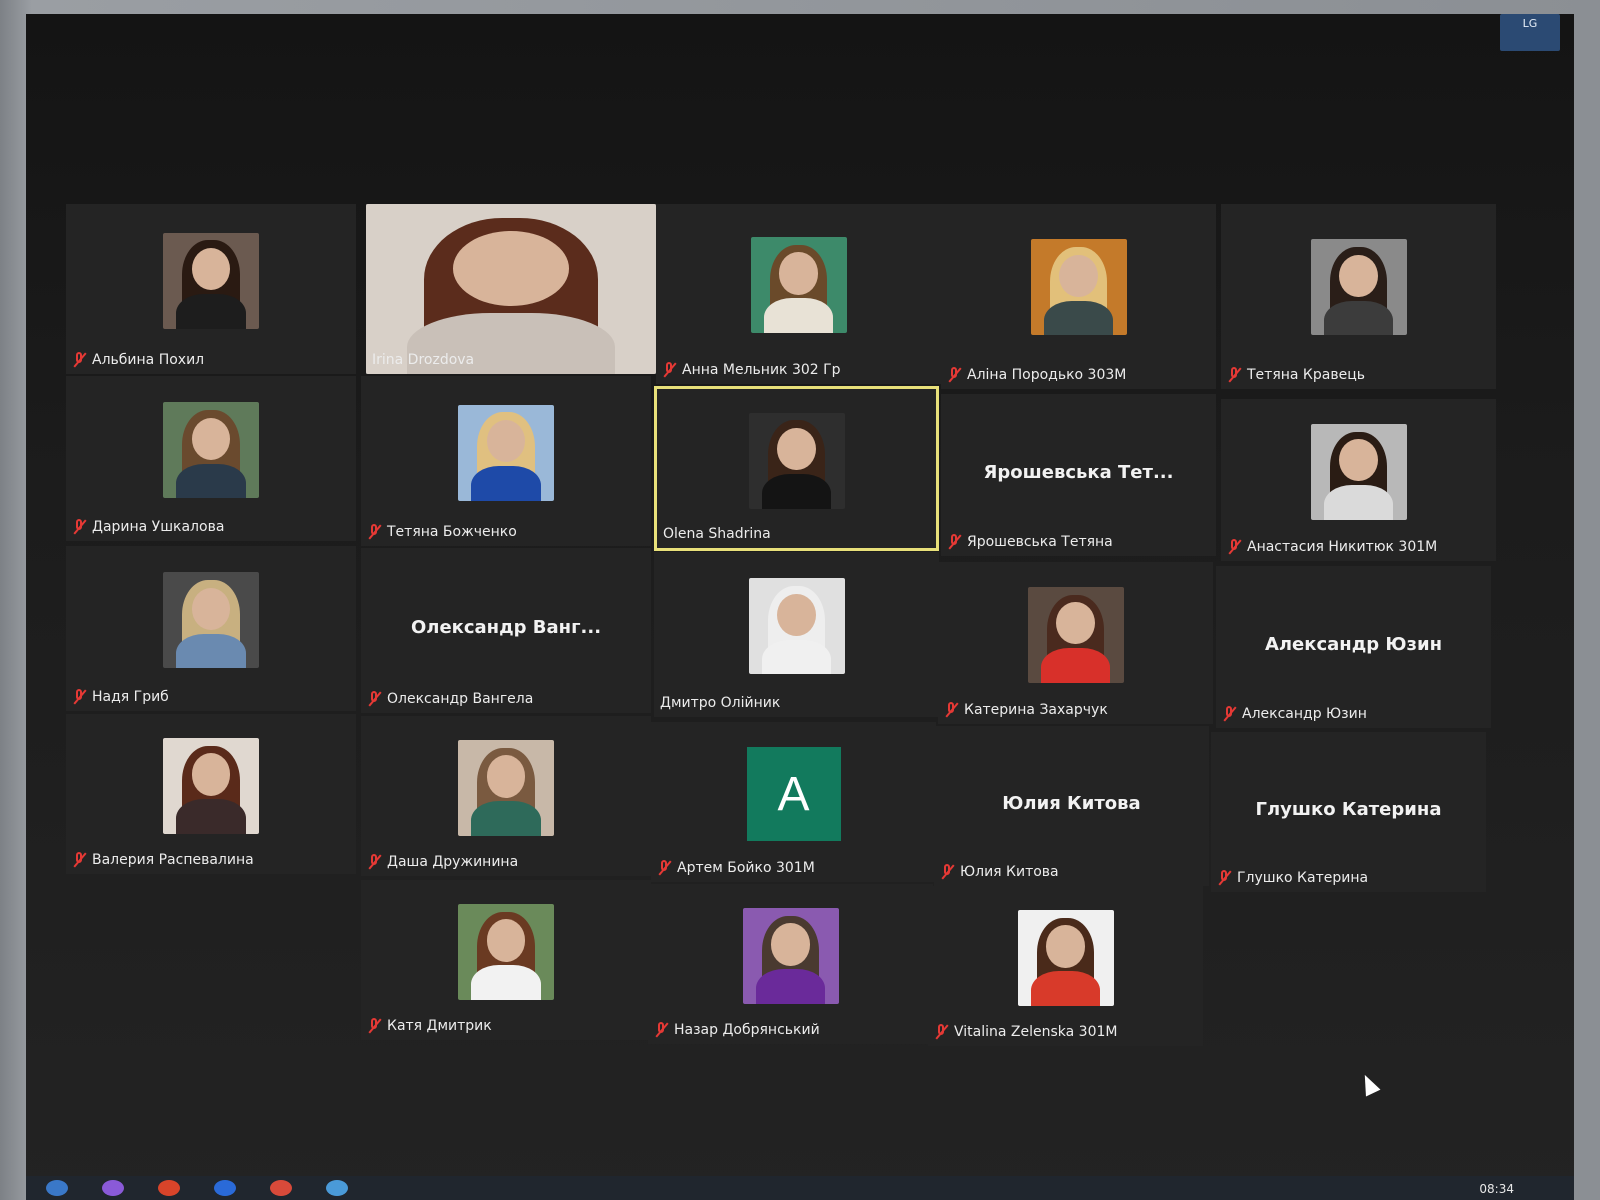 The height and width of the screenshot is (1200, 1600). Describe the element at coordinates (113, 1188) in the screenshot. I see `browser-icon` at that location.